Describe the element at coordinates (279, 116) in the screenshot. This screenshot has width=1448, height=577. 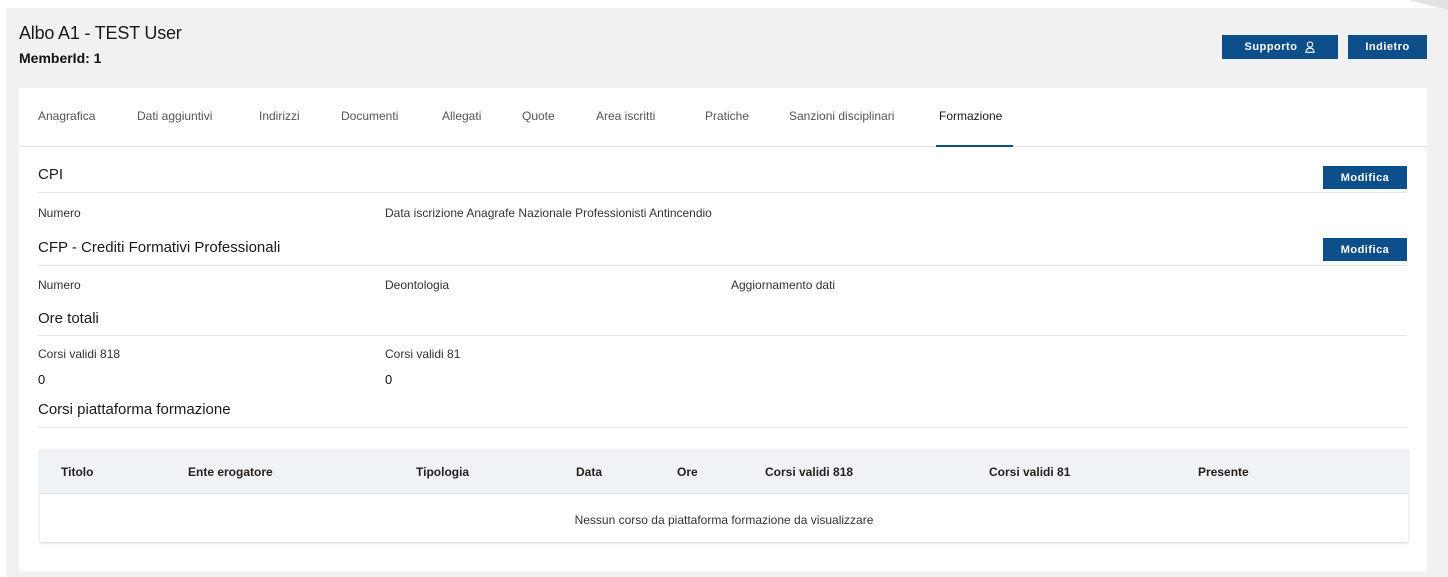
I see `tab-indirizzi: Indirizzi` at that location.